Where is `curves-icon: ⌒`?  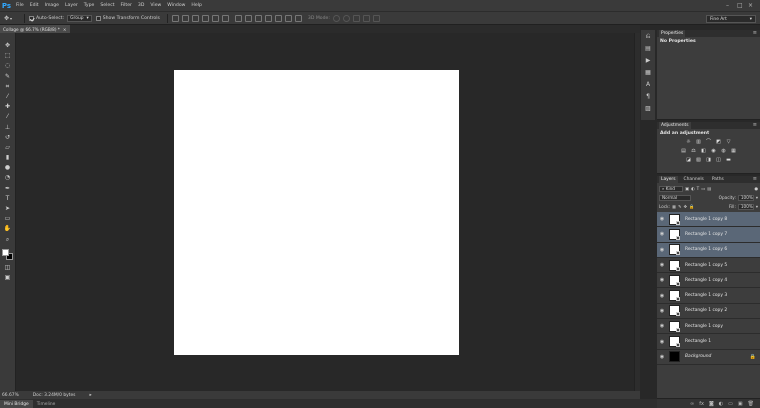
curves-icon: ⌒ is located at coordinates (709, 142).